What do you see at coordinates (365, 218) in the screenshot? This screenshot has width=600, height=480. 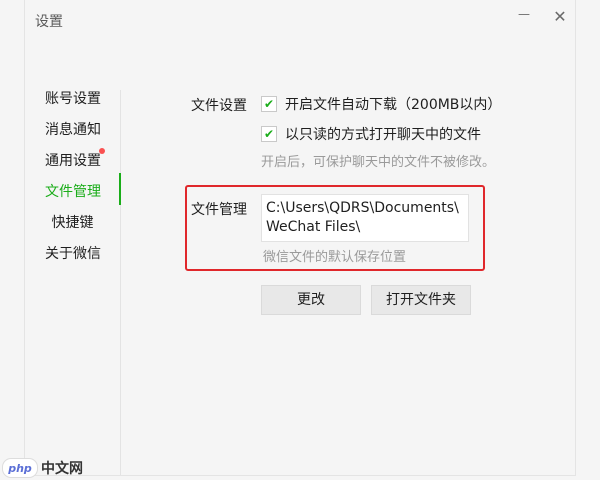 I see `save-path-field: C:\Users\QDRS\Documents\ WeChat Files\` at bounding box center [365, 218].